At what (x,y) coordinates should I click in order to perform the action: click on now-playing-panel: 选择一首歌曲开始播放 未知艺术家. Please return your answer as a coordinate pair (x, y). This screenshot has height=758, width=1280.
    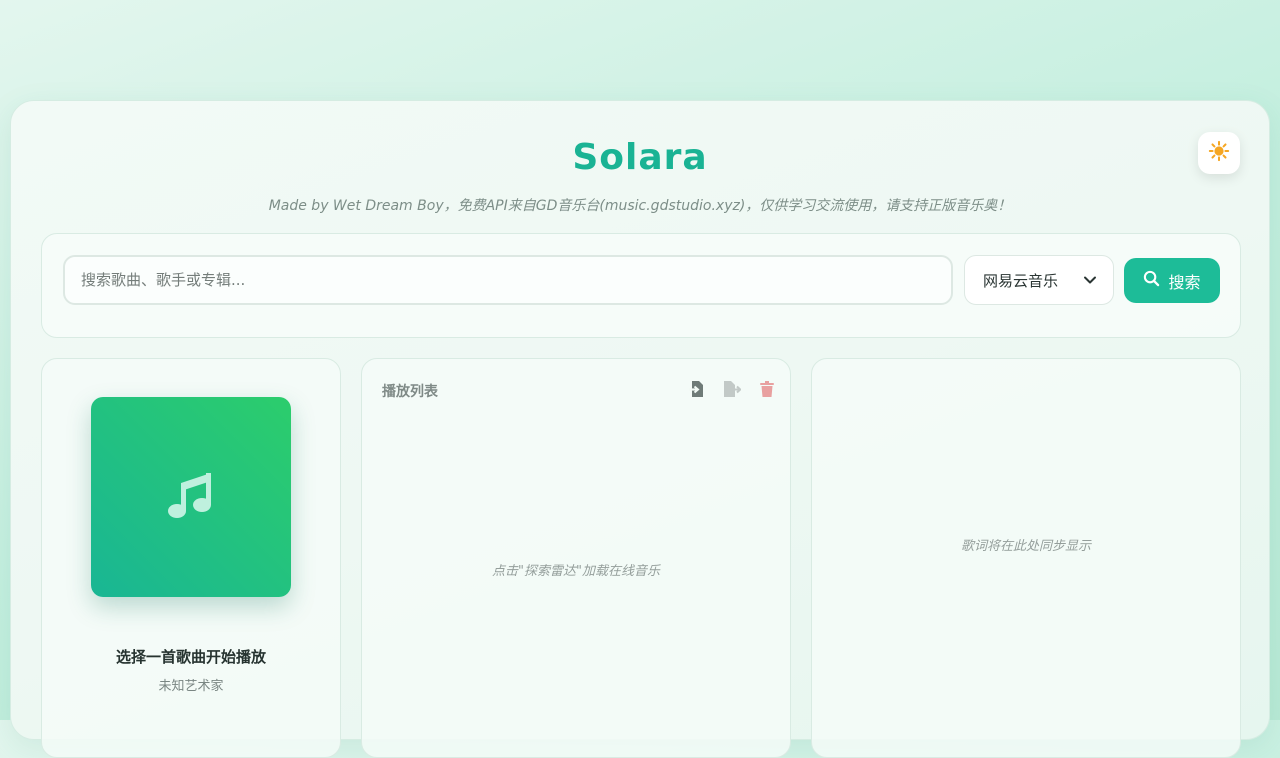
    Looking at the image, I should click on (191, 558).